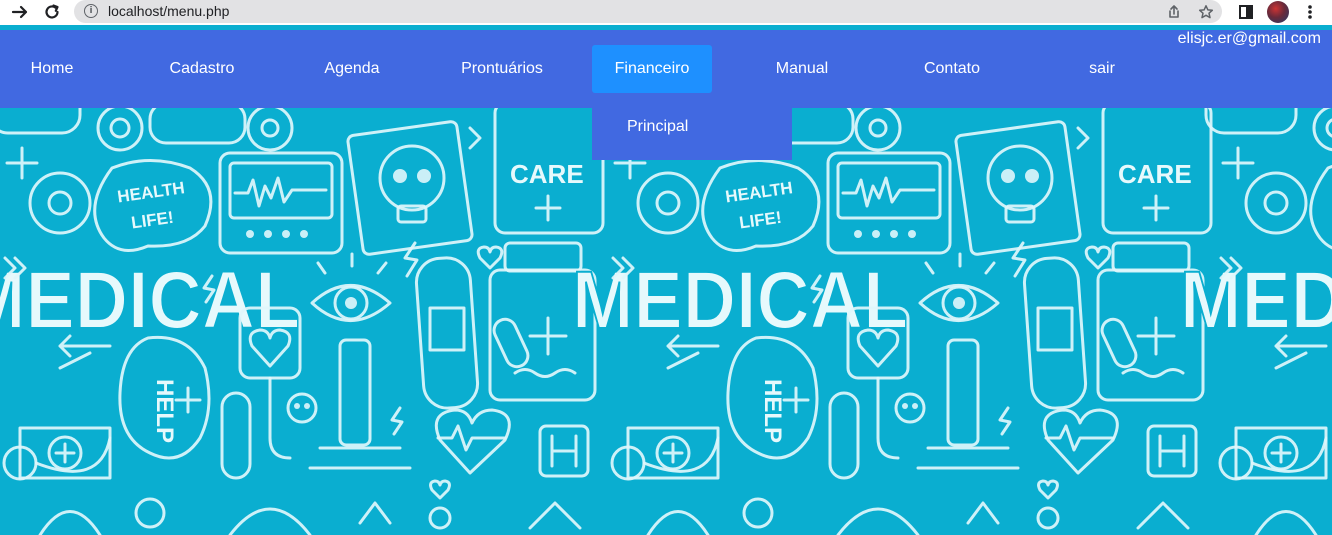 Image resolution: width=1332 pixels, height=535 pixels. Describe the element at coordinates (1249, 38) in the screenshot. I see `user-email: elisjc.er@gmail.com` at that location.